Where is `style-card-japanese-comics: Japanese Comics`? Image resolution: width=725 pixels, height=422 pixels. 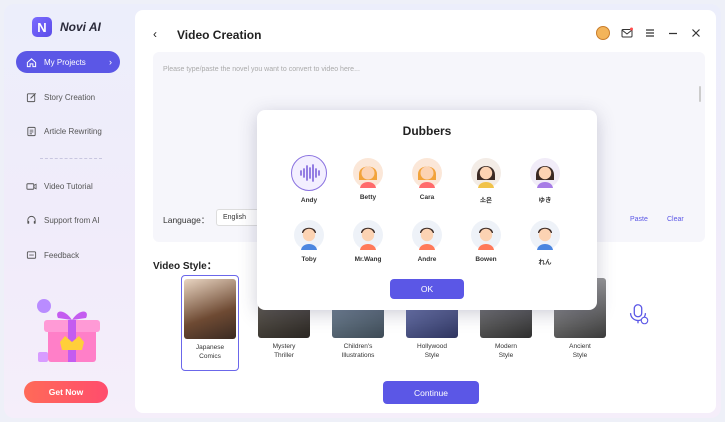 style-card-japanese-comics: Japanese Comics is located at coordinates (210, 323).